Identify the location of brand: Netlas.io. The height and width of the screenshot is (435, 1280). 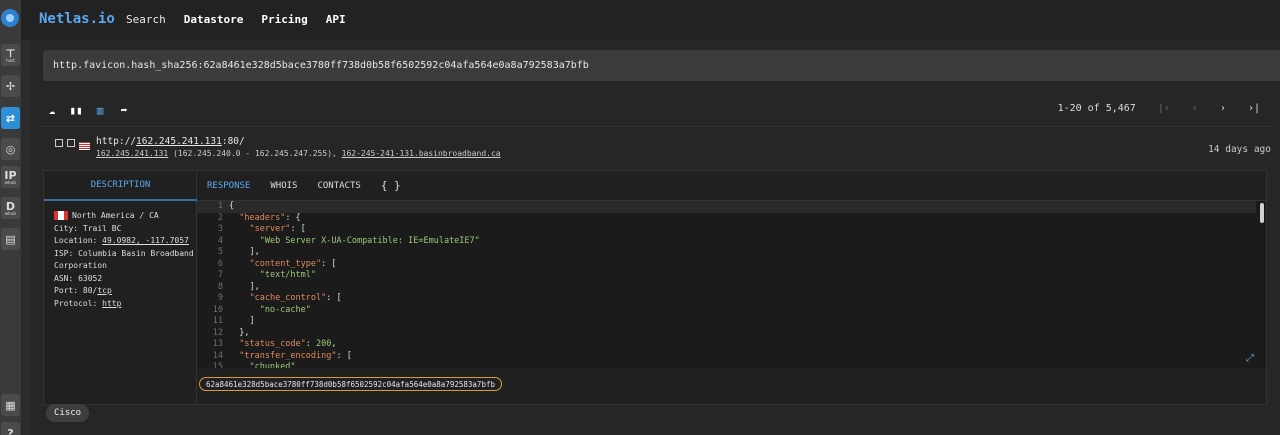
(77, 19).